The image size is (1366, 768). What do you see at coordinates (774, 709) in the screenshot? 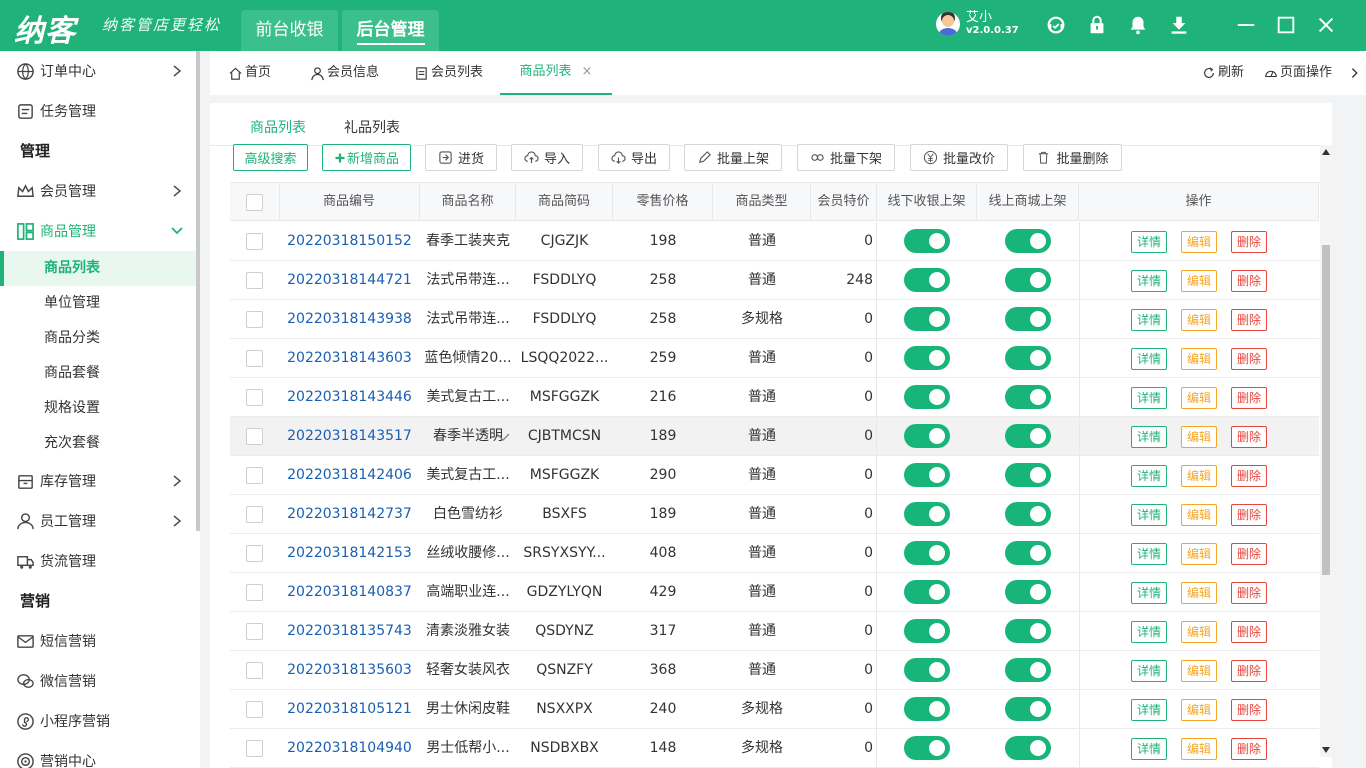
I see `table-row: 20220318105121 男士休闲皮鞋 NSXXPX 240 多规格 0 详情 编辑 删除` at bounding box center [774, 709].